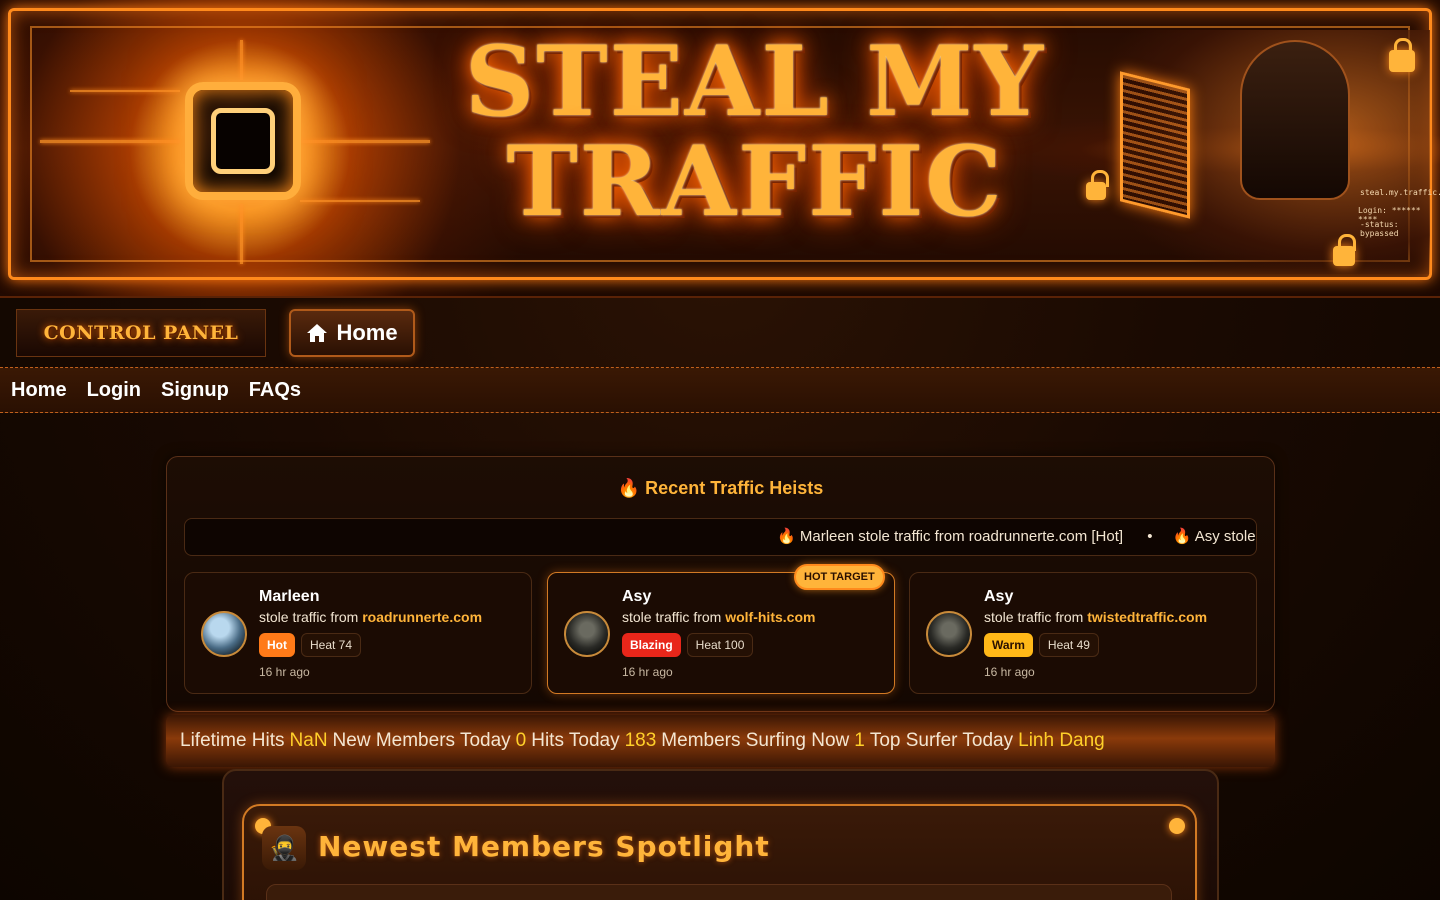 This screenshot has width=1440, height=900. Describe the element at coordinates (839, 577) in the screenshot. I see `hot-target-badge: HOT TARGET` at that location.